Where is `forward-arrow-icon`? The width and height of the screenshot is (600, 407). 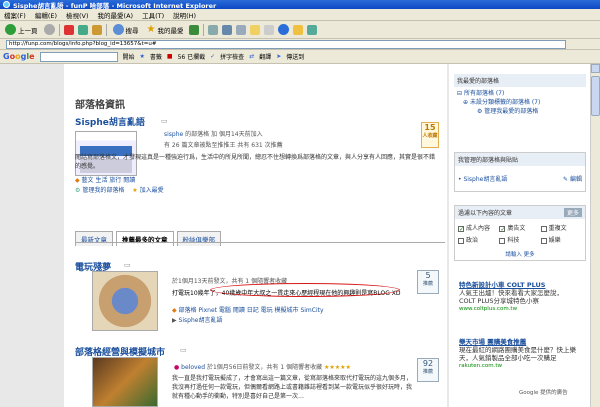 forward-arrow-icon is located at coordinates (49, 29).